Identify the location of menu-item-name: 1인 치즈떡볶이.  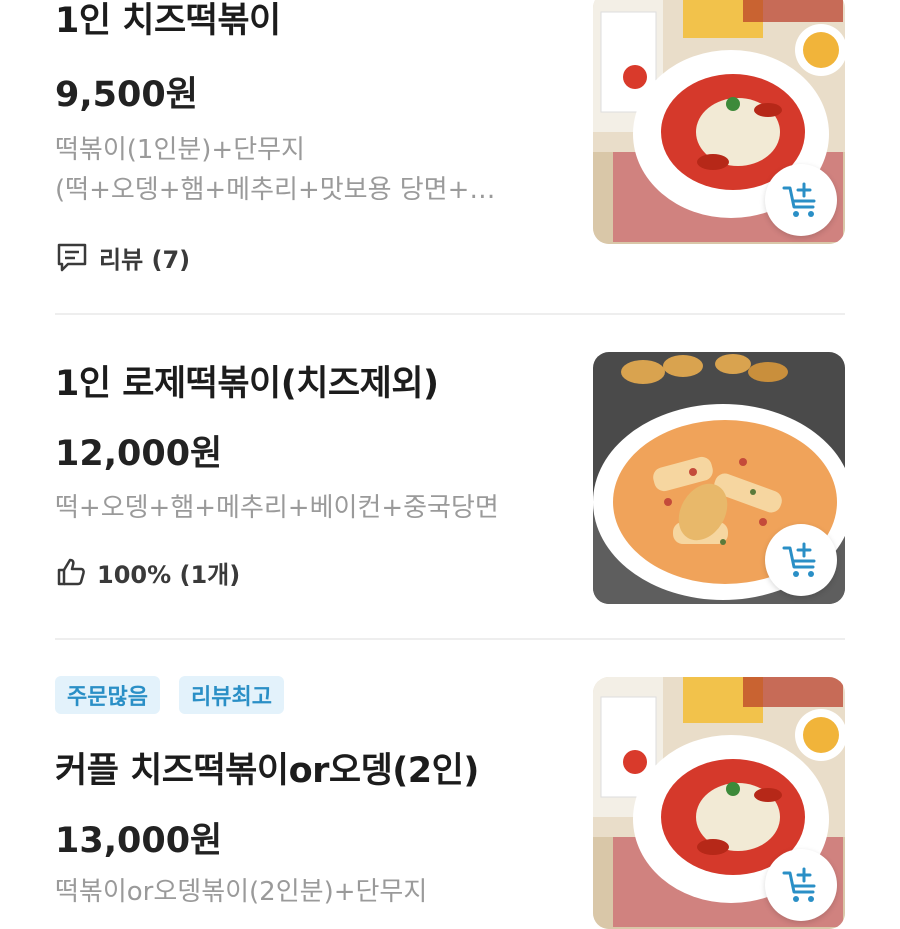
(168, 21).